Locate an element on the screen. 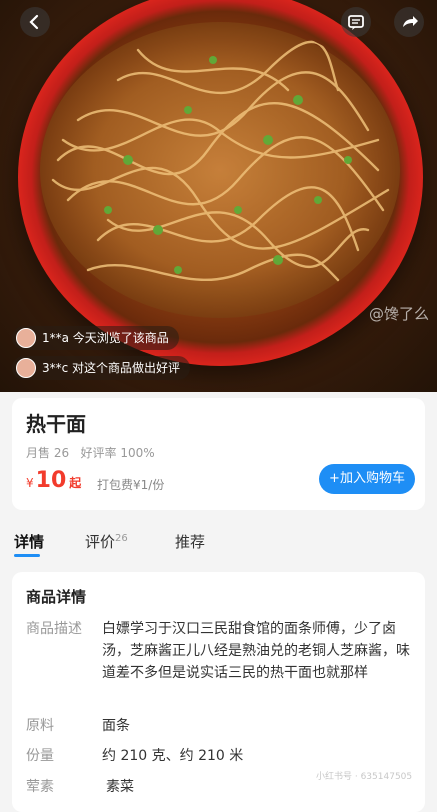 This screenshot has height=812, width=437. image-watermark: @馋了么 is located at coordinates (398, 314).